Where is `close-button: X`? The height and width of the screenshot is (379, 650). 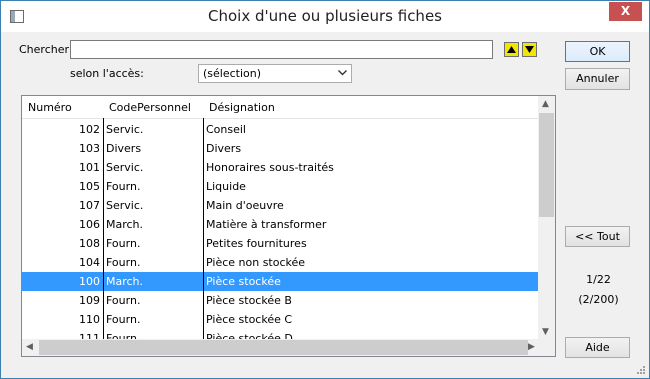 close-button: X is located at coordinates (625, 11).